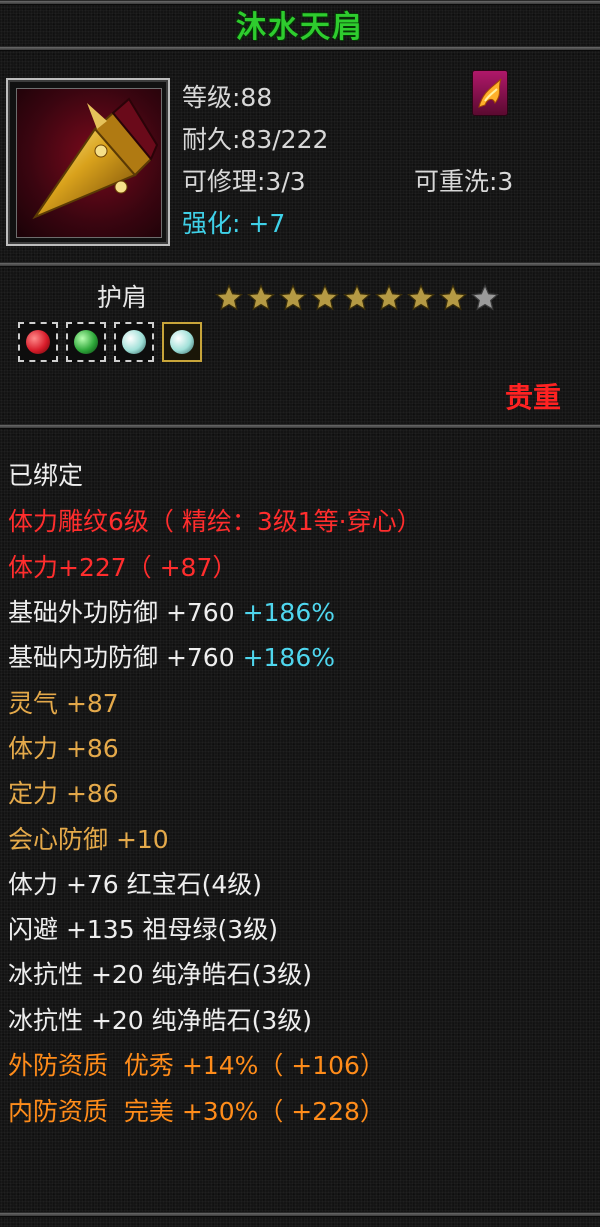  I want to click on item-title: 沐水天肩, so click(300, 27).